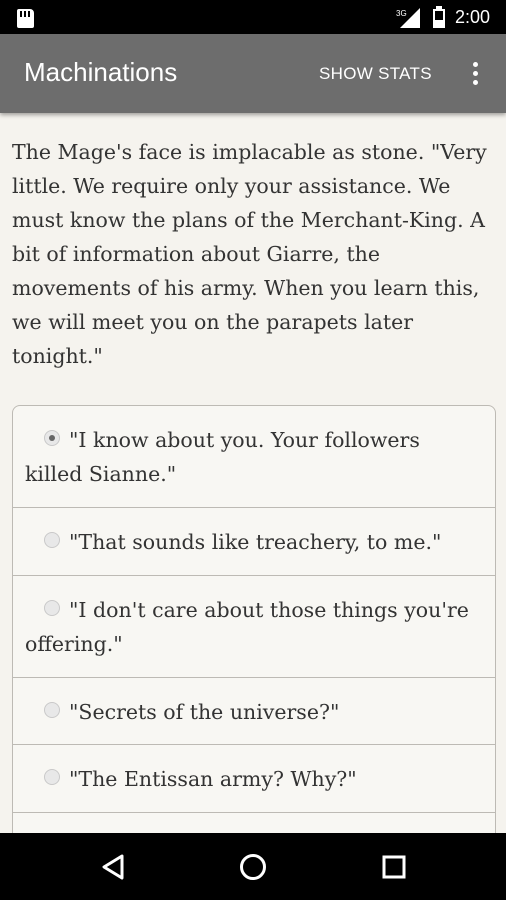 This screenshot has width=506, height=900. What do you see at coordinates (375, 74) in the screenshot?
I see `show-stats-button: SHOW STATS` at bounding box center [375, 74].